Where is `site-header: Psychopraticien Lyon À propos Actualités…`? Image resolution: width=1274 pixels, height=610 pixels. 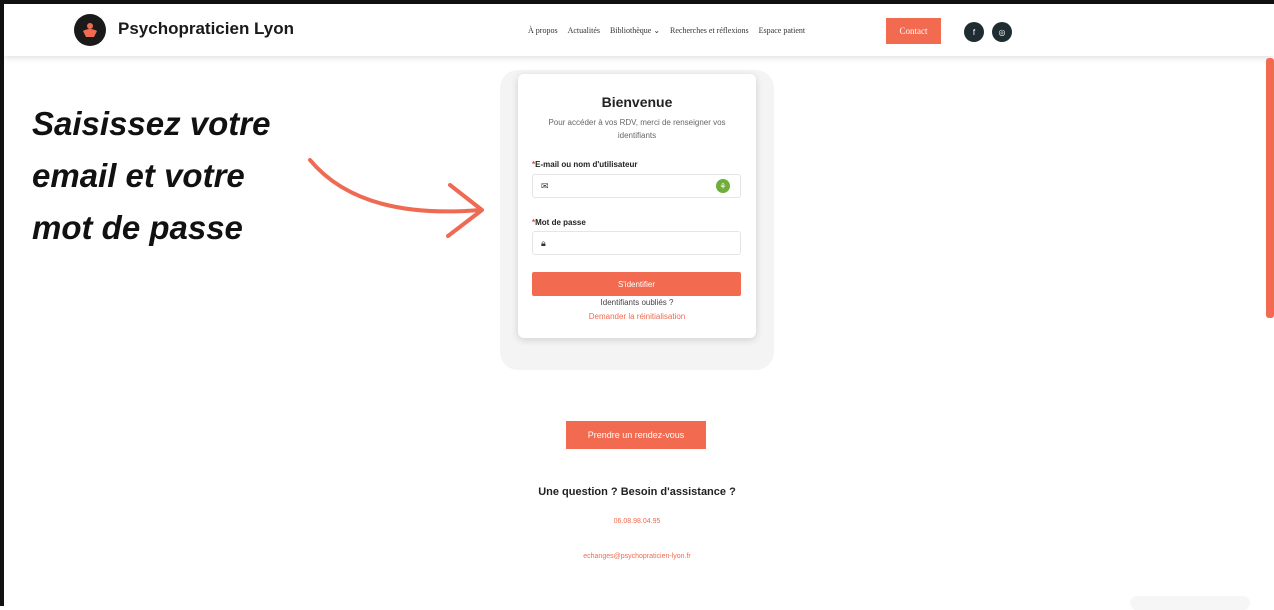
site-header: Psychopraticien Lyon À propos Actualités… is located at coordinates (639, 30).